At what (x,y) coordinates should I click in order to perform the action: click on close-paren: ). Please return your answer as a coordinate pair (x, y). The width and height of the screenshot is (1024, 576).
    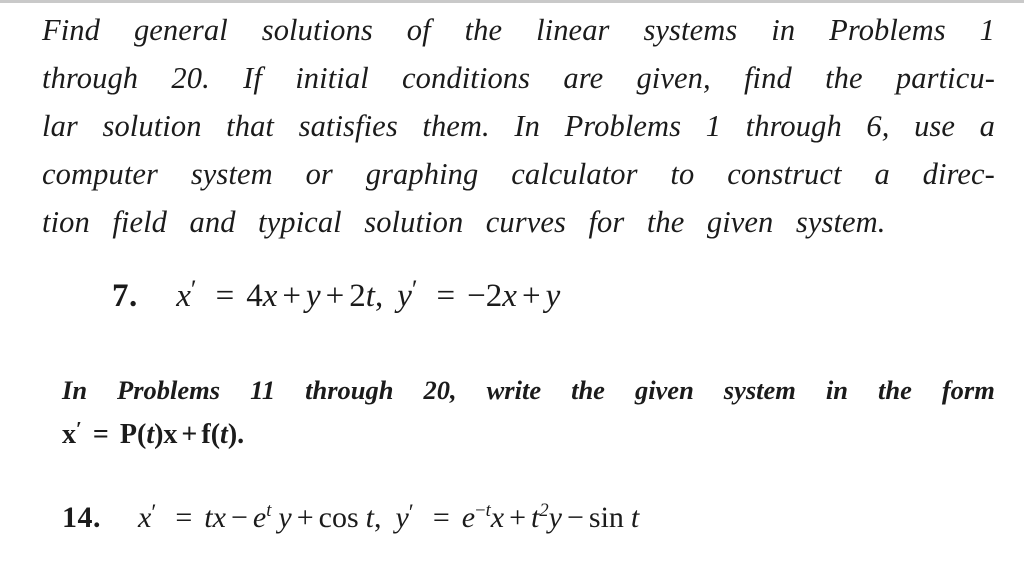
    Looking at the image, I should click on (232, 434).